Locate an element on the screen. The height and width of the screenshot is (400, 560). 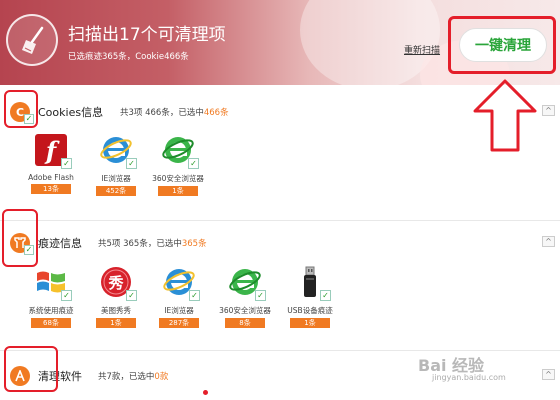
app-item-360-browser: ✓ 360安全浏览器 1条 is located at coordinates (178, 164).